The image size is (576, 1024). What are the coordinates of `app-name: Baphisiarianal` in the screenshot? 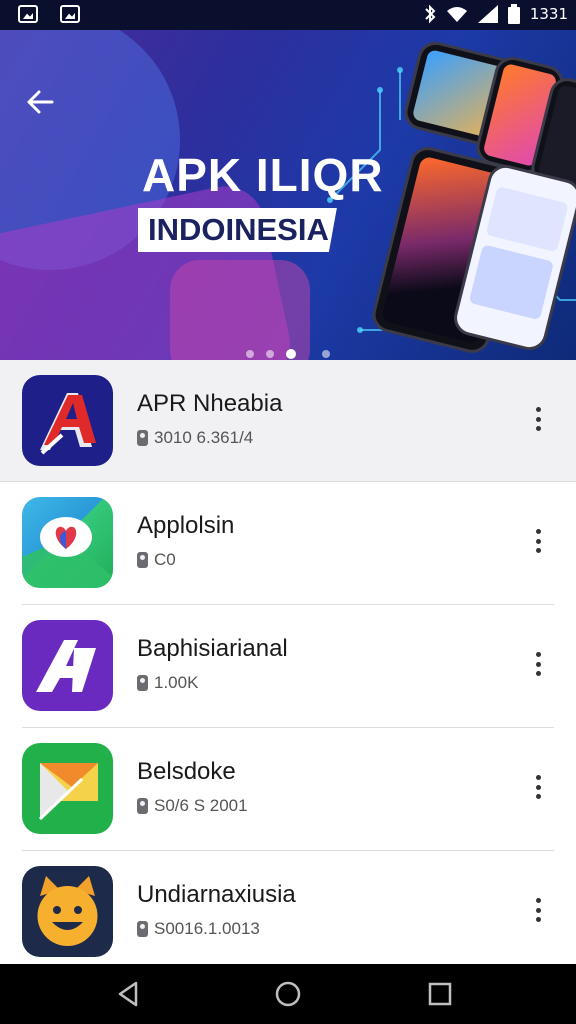 It's located at (212, 648).